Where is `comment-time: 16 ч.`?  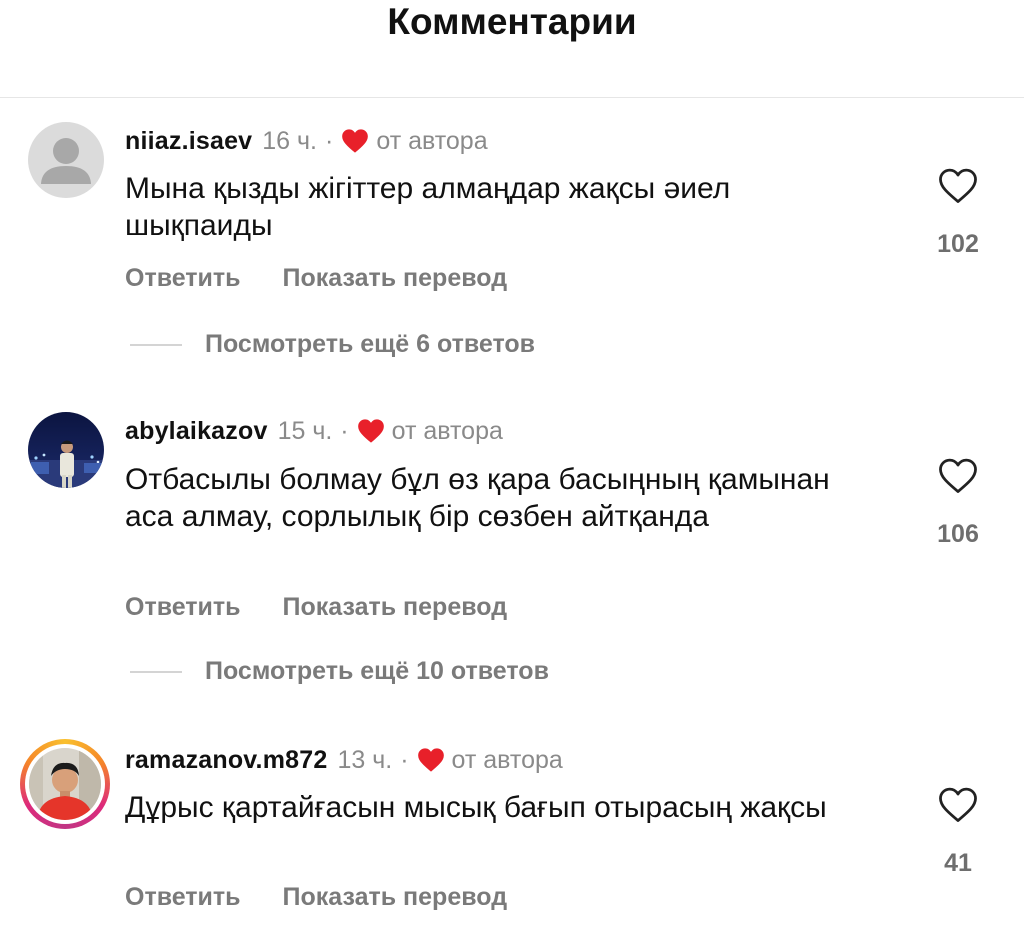 comment-time: 16 ч. is located at coordinates (290, 140).